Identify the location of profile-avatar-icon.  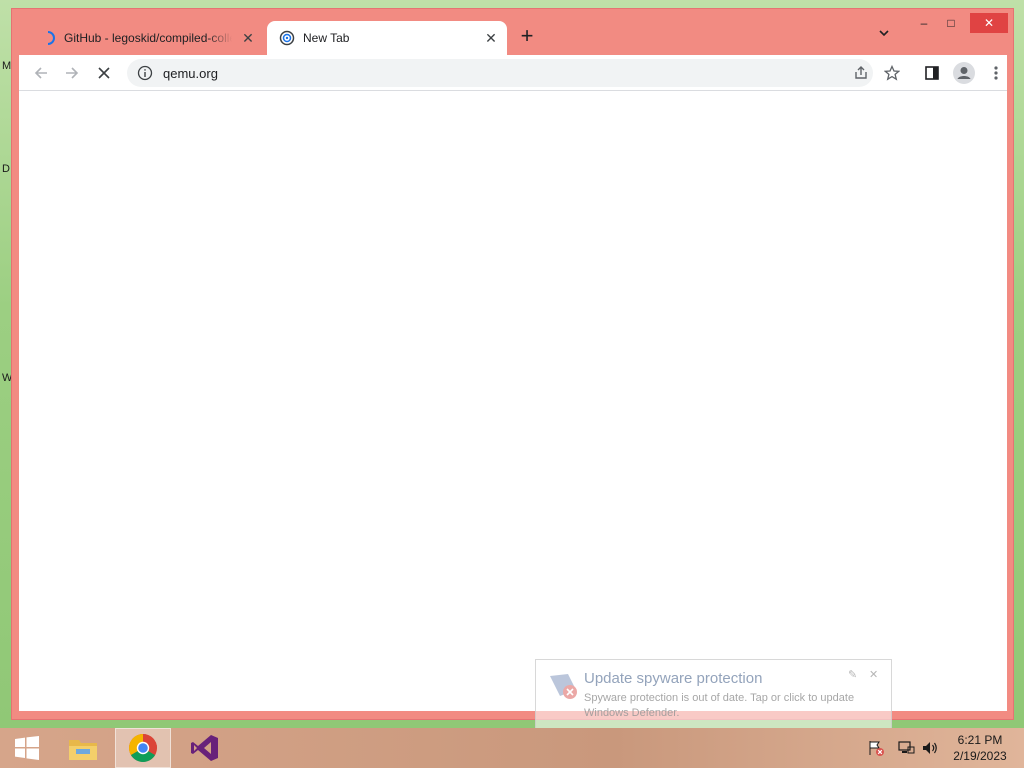
(964, 73).